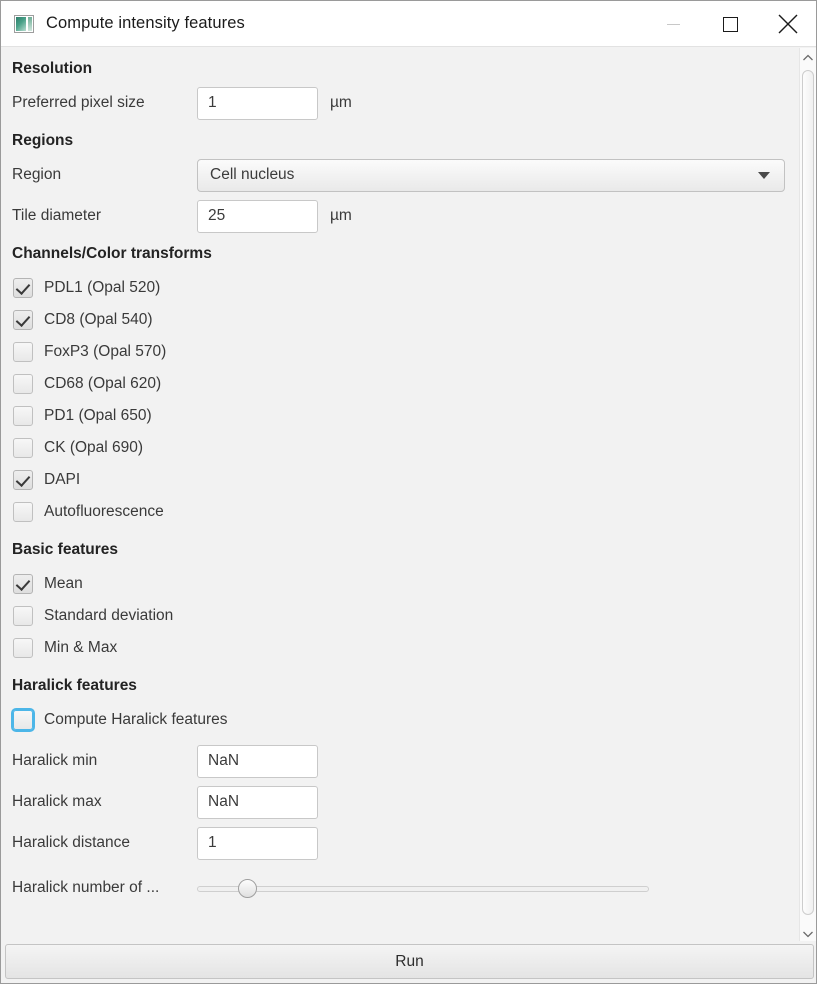 This screenshot has height=984, width=817. Describe the element at coordinates (401, 843) in the screenshot. I see `row-haralick-distance: Haralick distance 1` at that location.